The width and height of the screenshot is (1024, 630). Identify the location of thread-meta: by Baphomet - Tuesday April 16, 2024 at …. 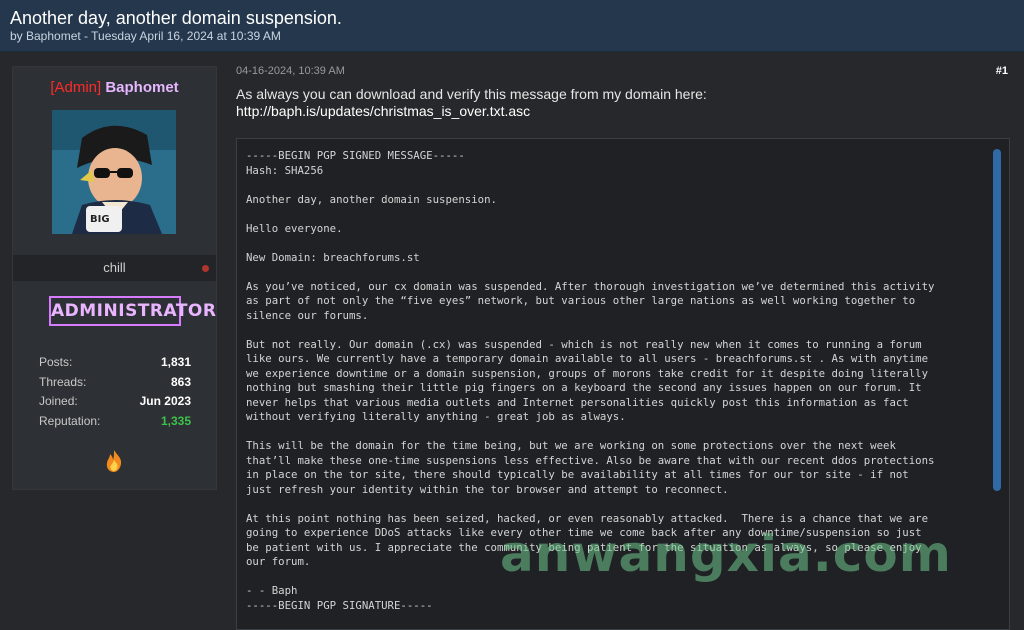
(145, 36).